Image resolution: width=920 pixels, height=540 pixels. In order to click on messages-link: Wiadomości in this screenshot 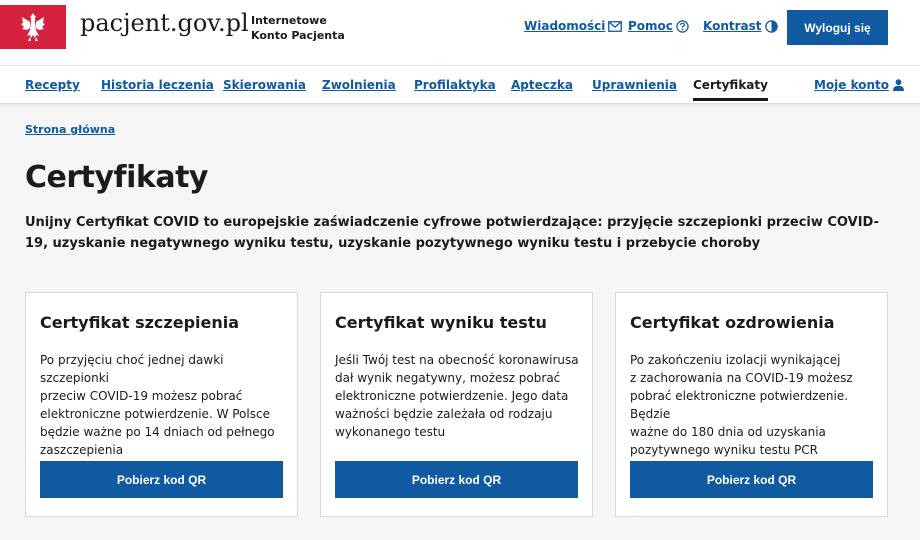, I will do `click(573, 26)`.